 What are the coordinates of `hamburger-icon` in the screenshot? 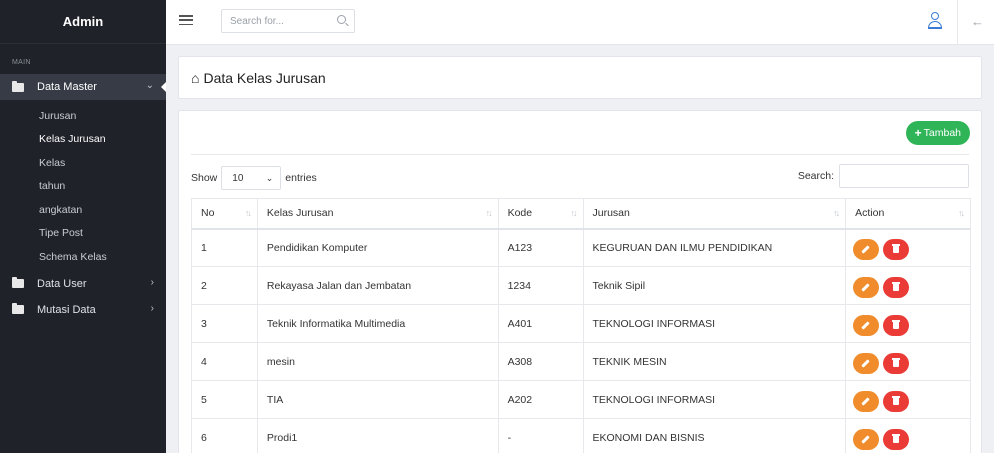 It's located at (186, 20).